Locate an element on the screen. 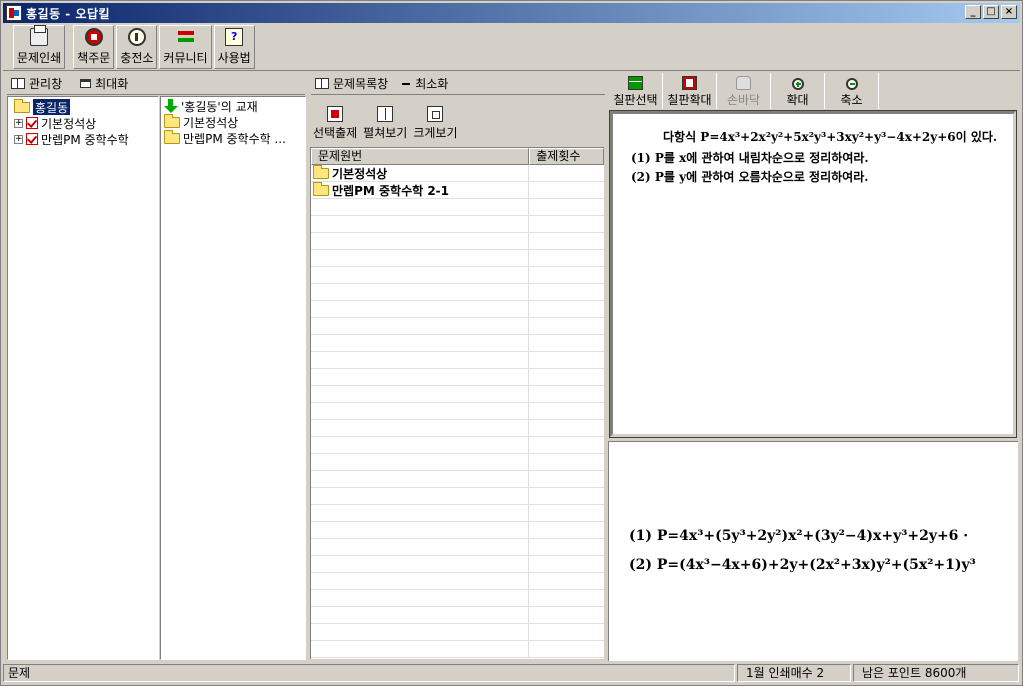 The width and height of the screenshot is (1023, 686). help-icon: ? is located at coordinates (234, 37).